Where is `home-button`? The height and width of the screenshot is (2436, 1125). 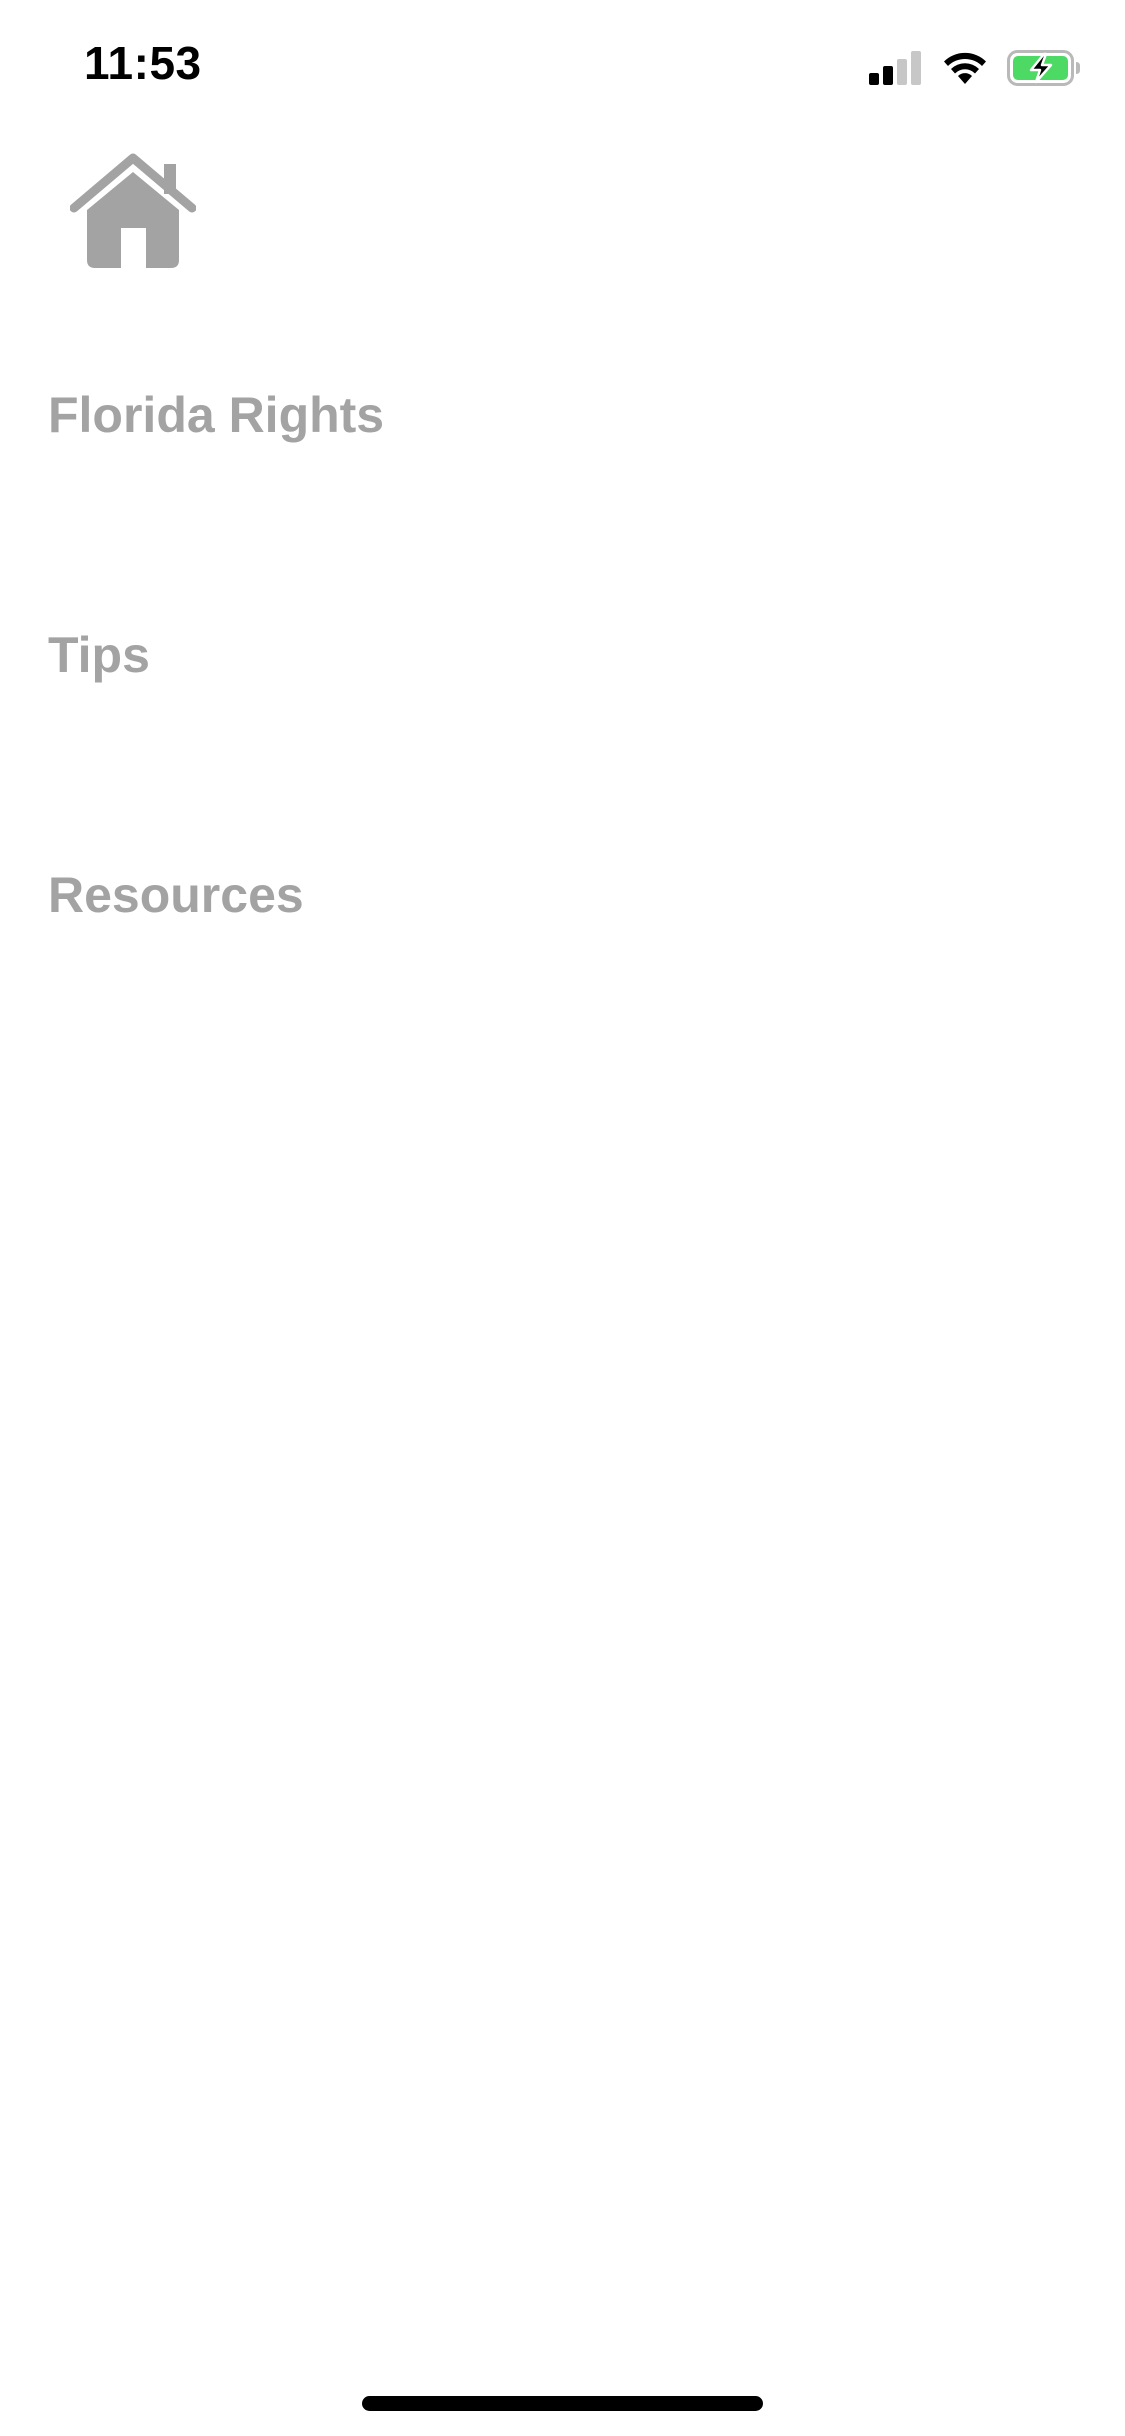 home-button is located at coordinates (133, 211).